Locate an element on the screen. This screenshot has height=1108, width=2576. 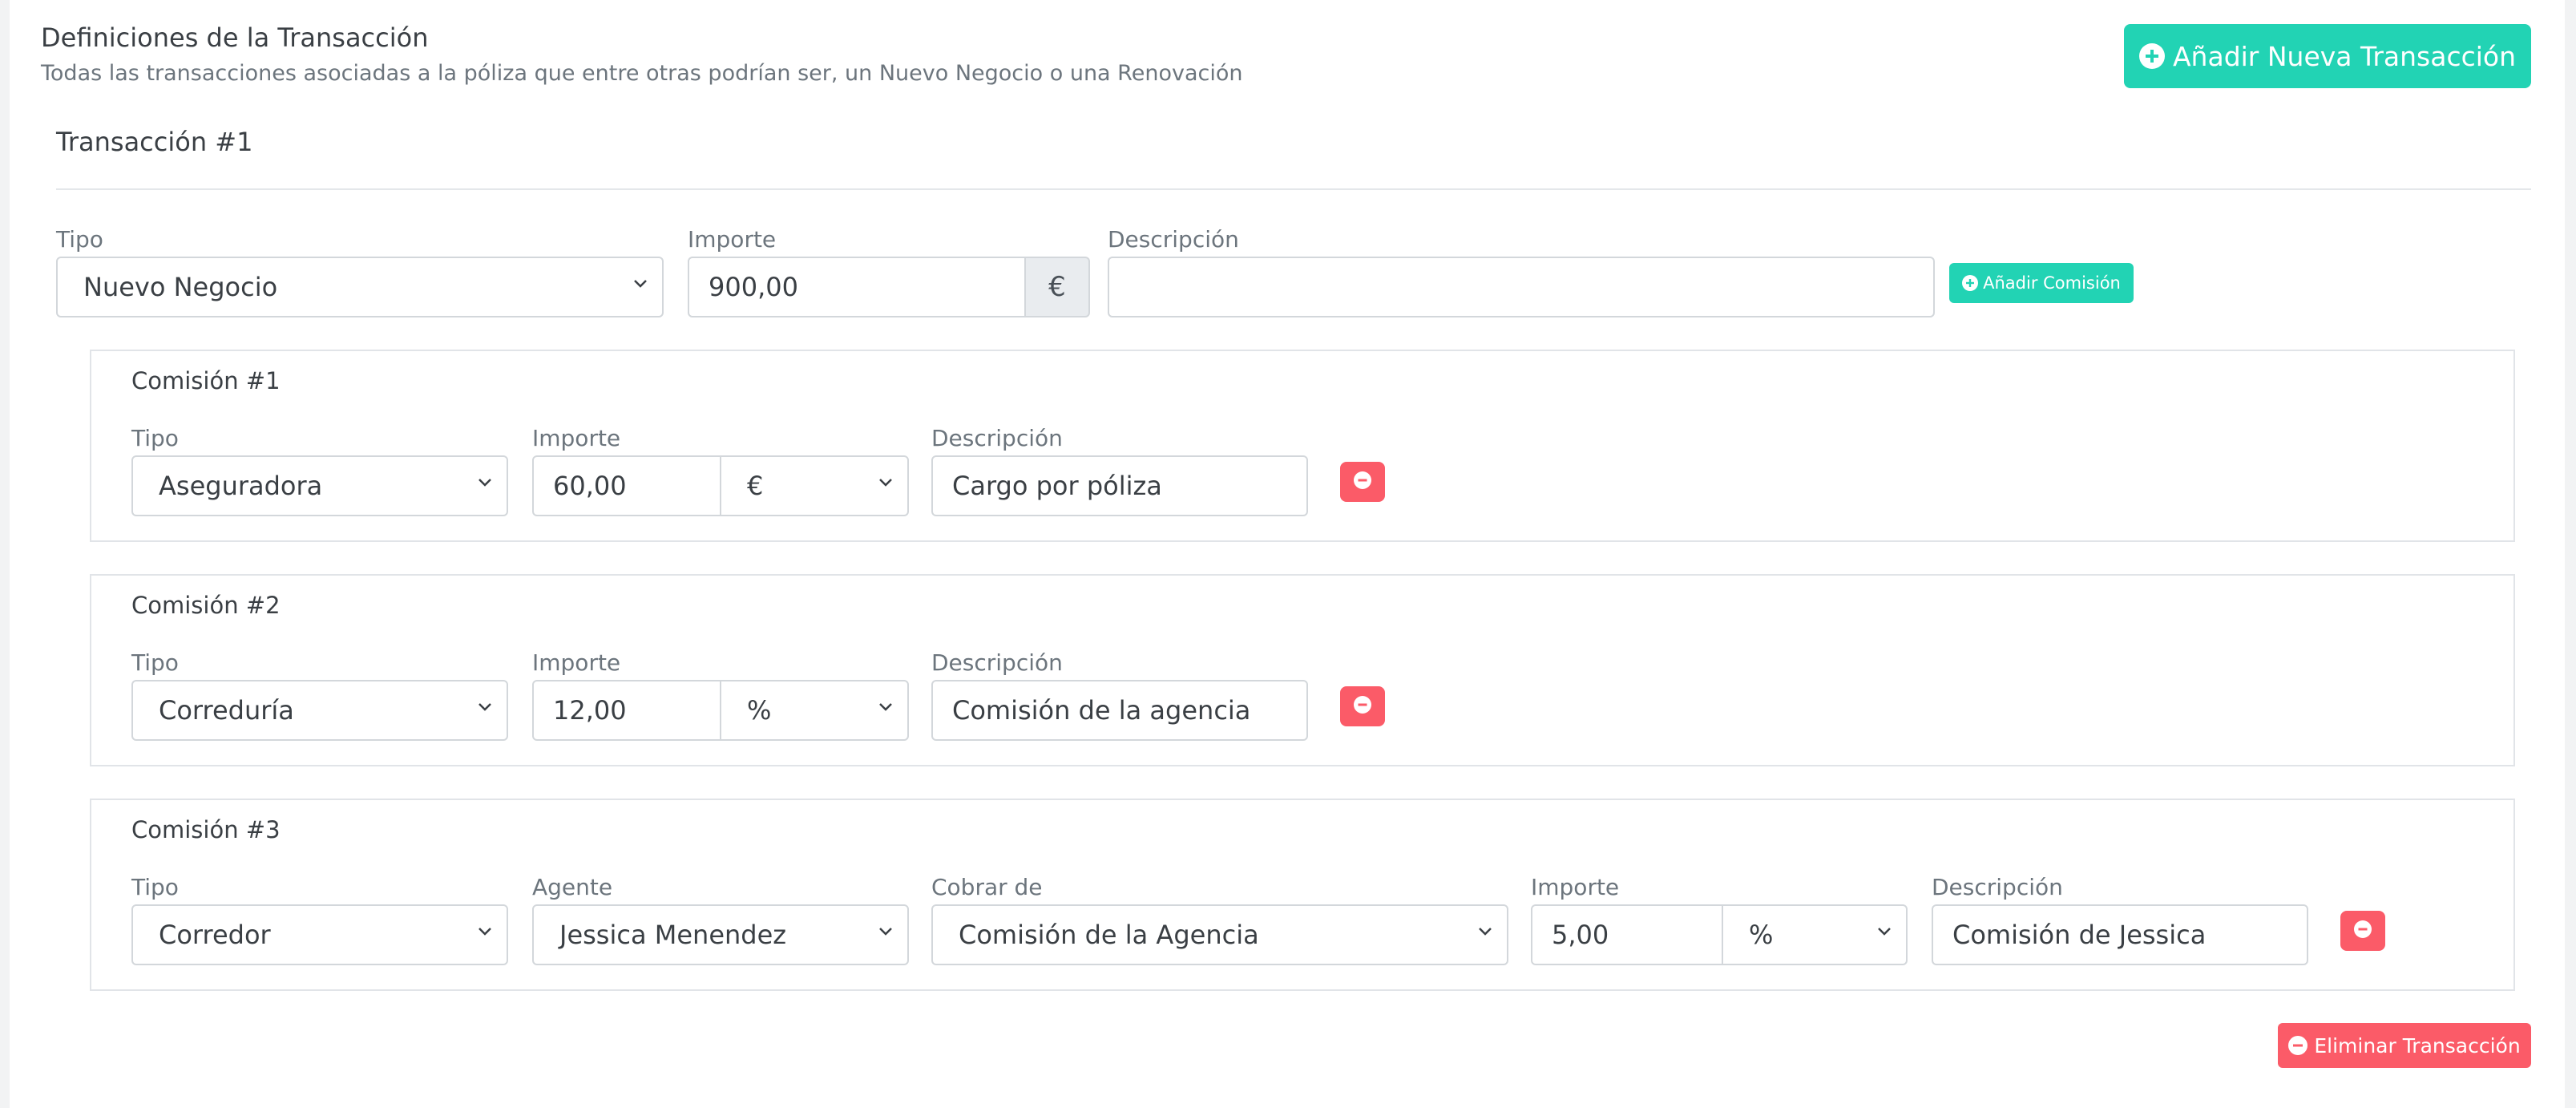
commission-descripcion-value: Comisión de Jessica is located at coordinates (2079, 935).